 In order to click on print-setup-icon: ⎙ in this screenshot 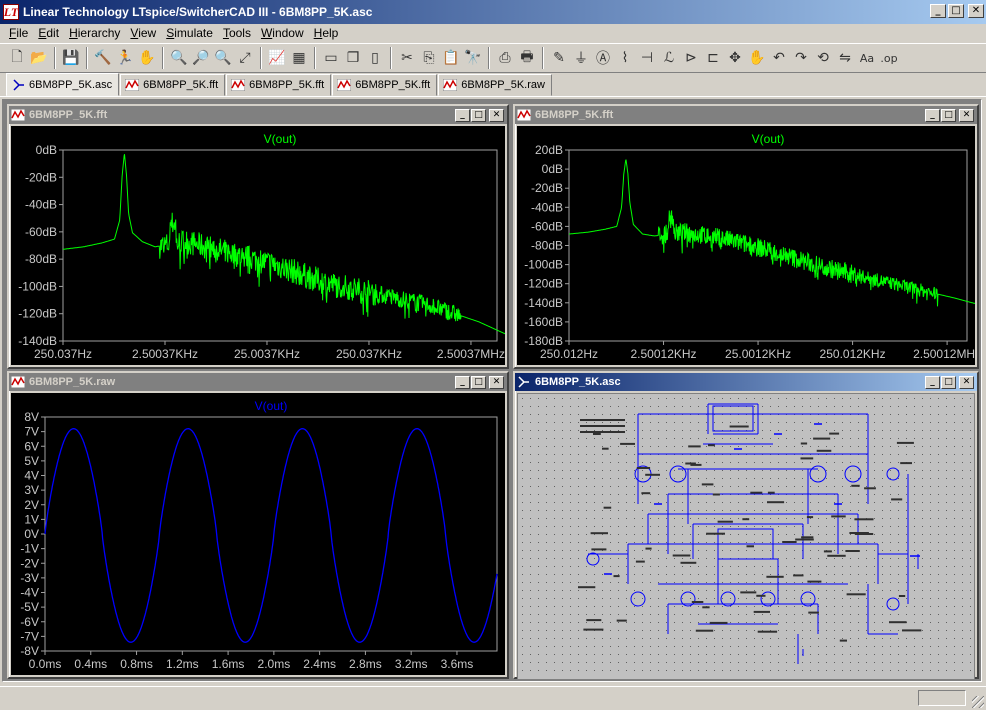, I will do `click(505, 58)`.